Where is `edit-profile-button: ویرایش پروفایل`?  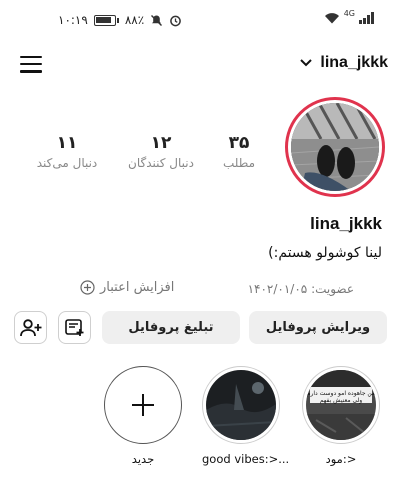
edit-profile-button: ویرایش پروفایل is located at coordinates (318, 327).